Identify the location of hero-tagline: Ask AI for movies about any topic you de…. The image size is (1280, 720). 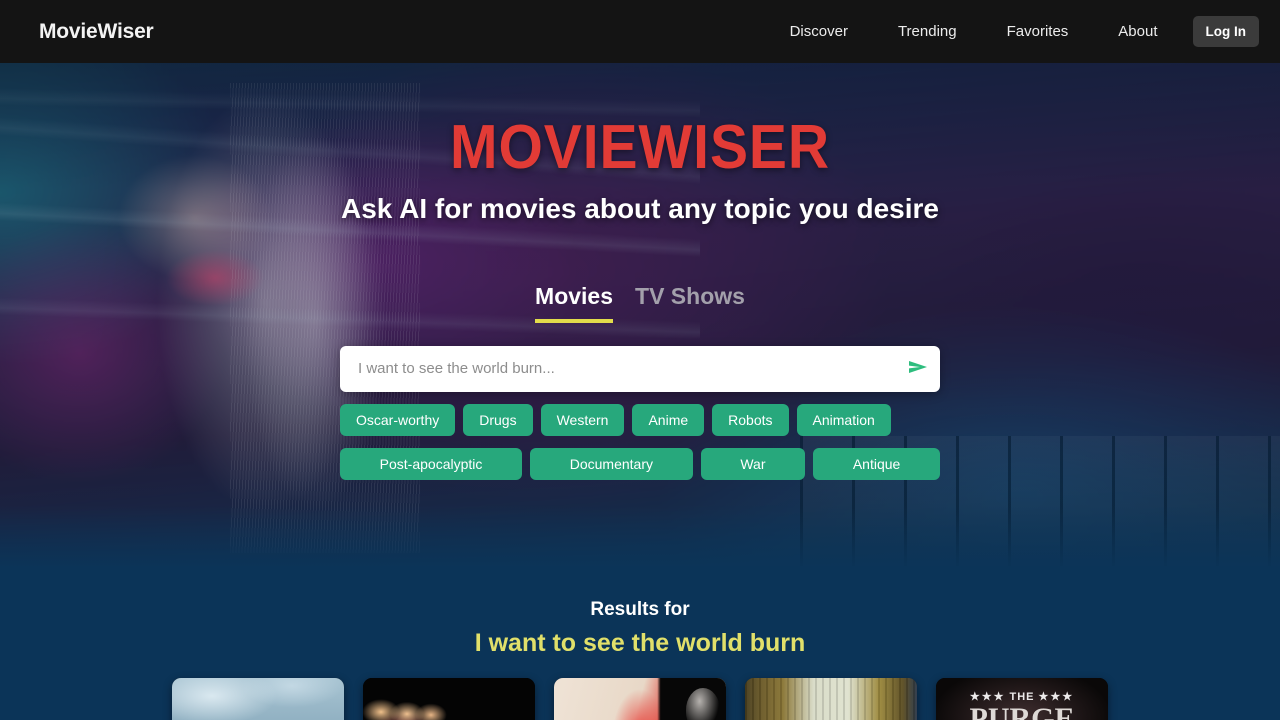
(640, 208).